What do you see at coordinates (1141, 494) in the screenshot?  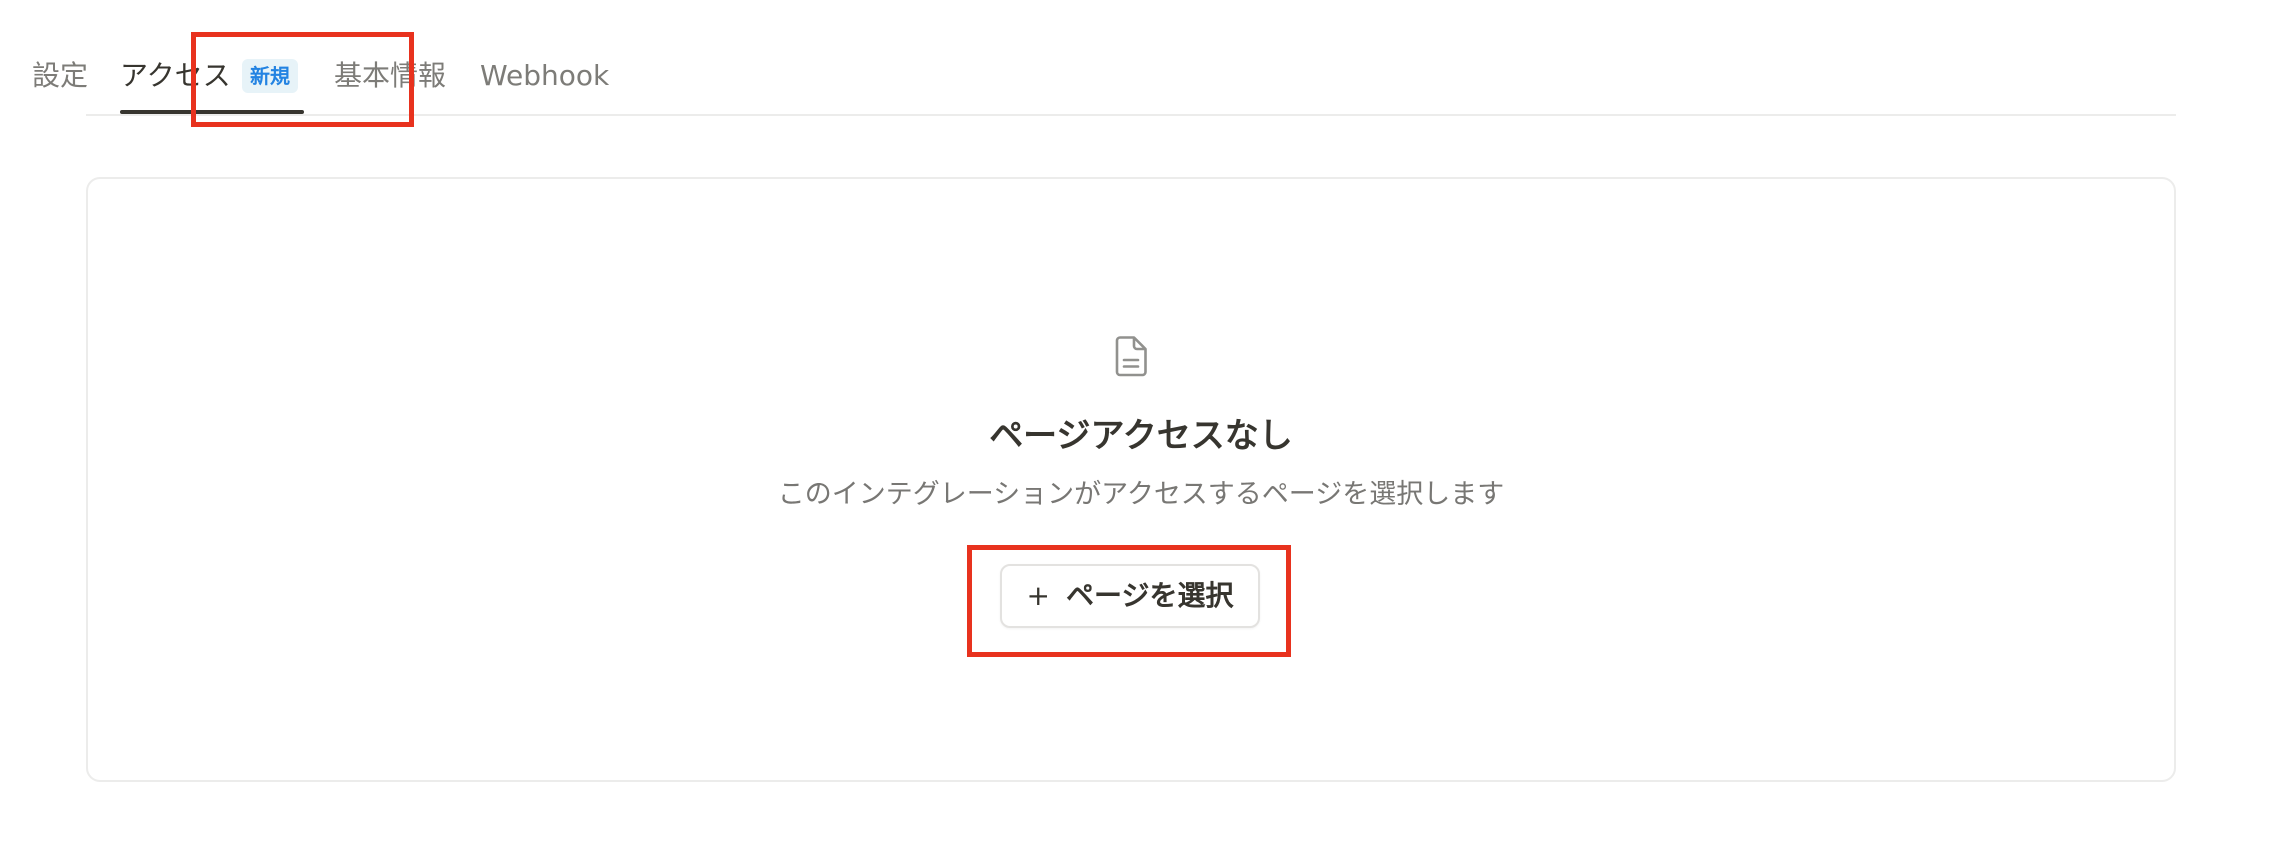 I see `empty-state-description: このインテグレーションがアクセスするページを選択します` at bounding box center [1141, 494].